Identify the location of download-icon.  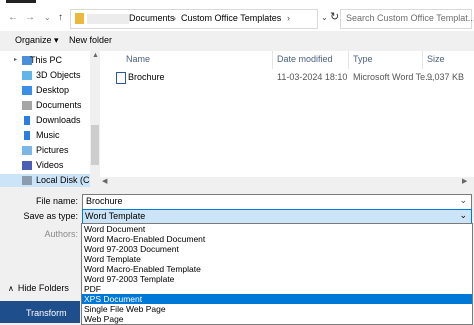
(27, 120).